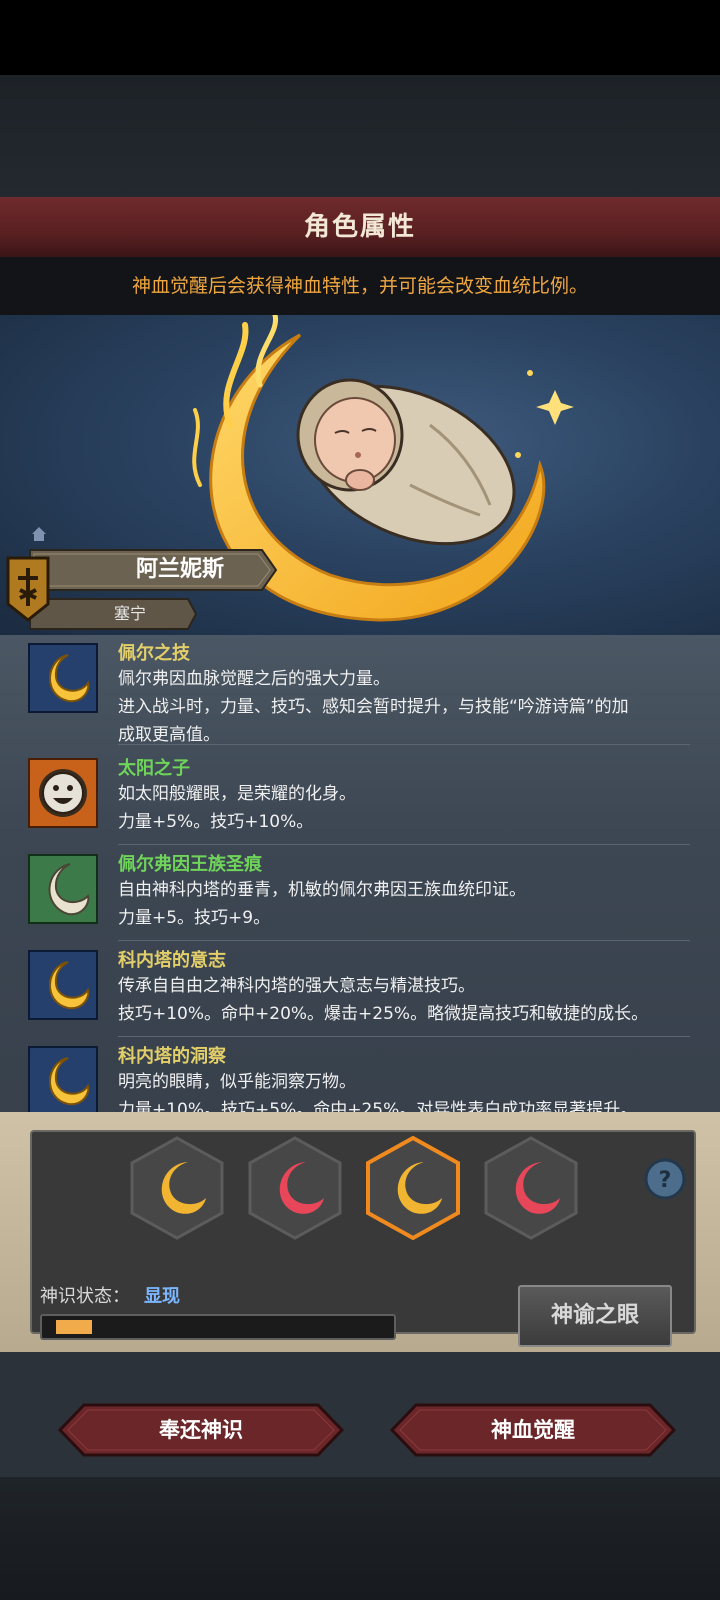 This screenshot has height=1600, width=720. Describe the element at coordinates (154, 653) in the screenshot. I see `trait-name: 佩尔之技` at that location.